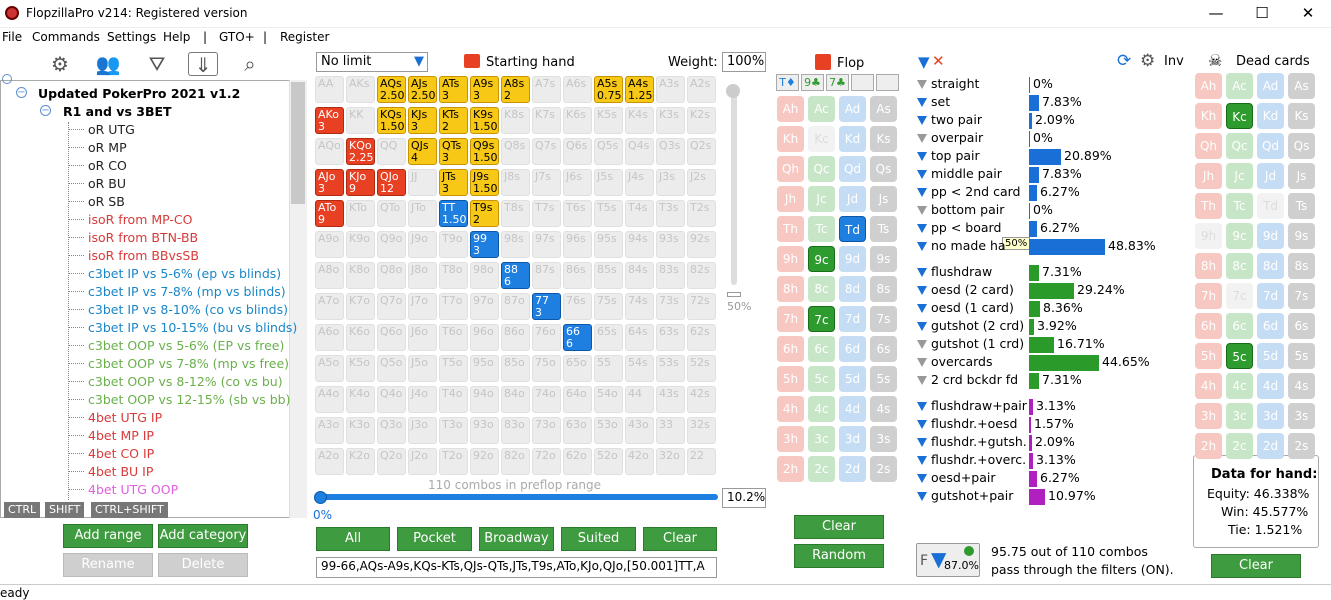 The image size is (1331, 600). Describe the element at coordinates (577, 399) in the screenshot. I see `hand-cell-64o: 64o` at that location.